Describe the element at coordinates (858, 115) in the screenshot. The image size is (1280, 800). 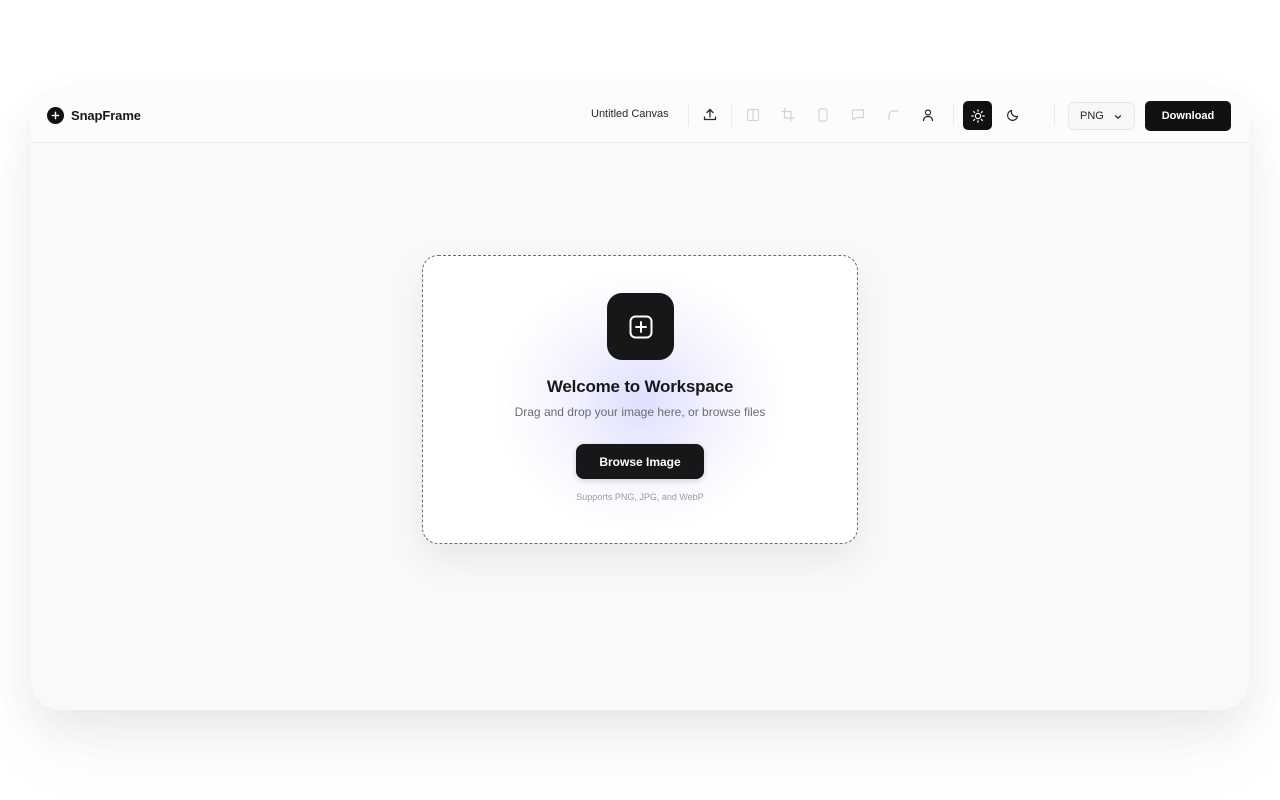
I see `comment-icon` at that location.